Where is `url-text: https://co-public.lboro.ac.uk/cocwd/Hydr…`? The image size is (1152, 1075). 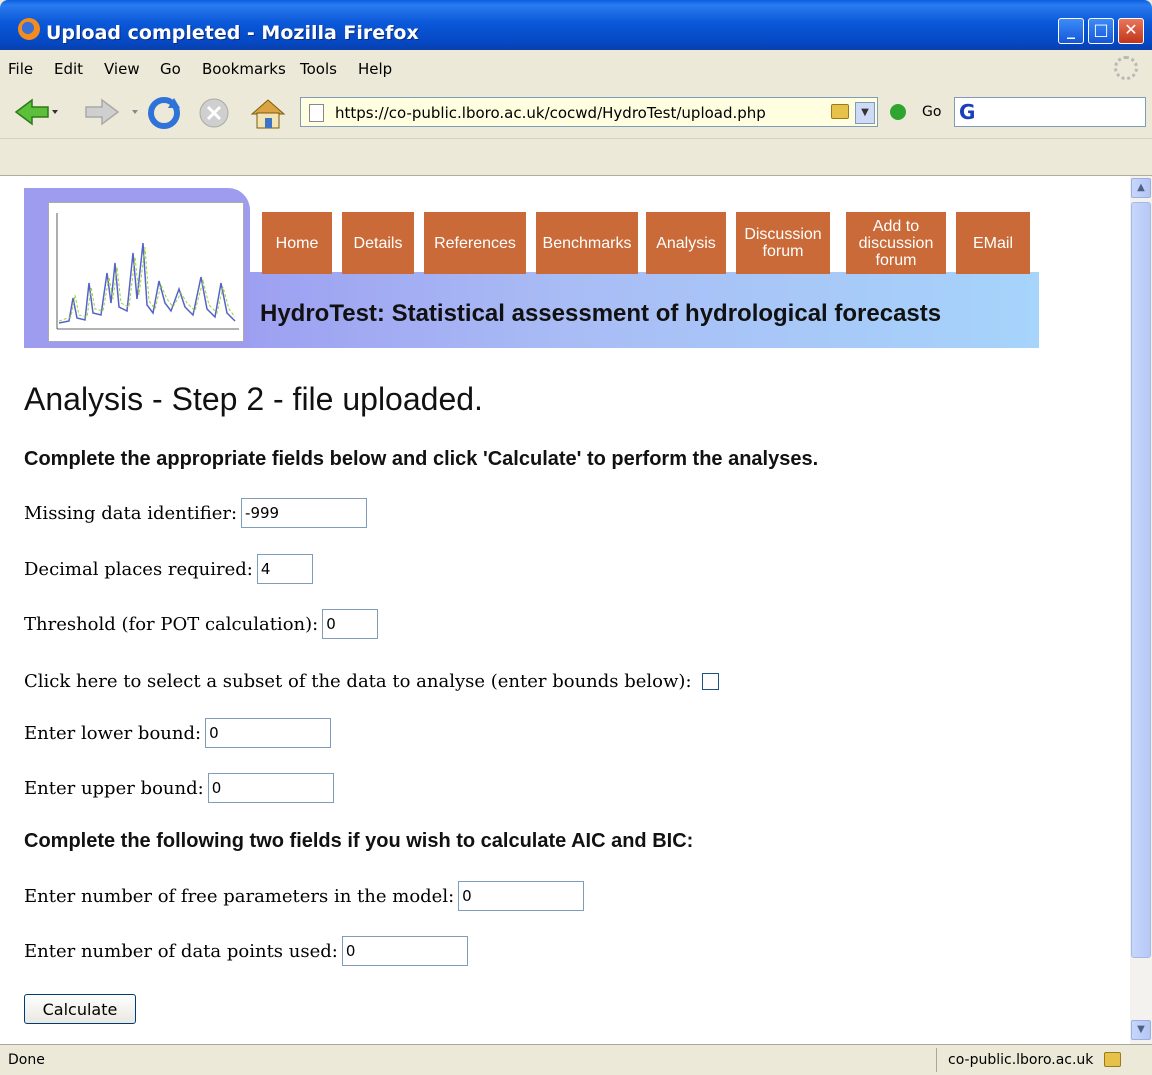
url-text: https://co-public.lboro.ac.uk/cocwd/Hydr… is located at coordinates (550, 113).